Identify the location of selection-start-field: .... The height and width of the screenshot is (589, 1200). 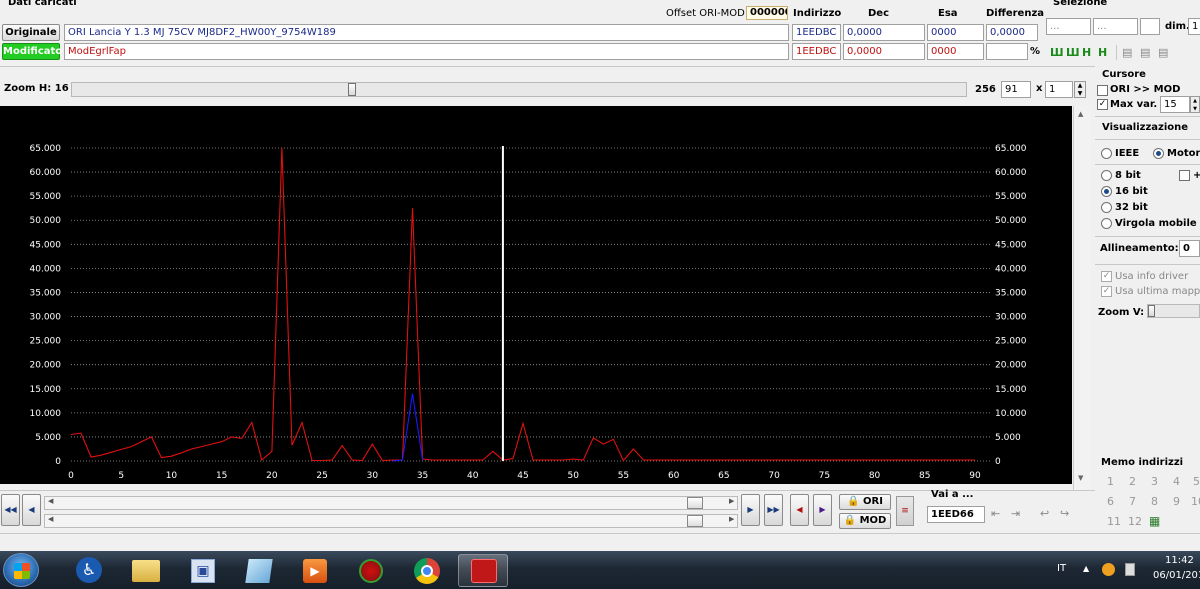
(1068, 26).